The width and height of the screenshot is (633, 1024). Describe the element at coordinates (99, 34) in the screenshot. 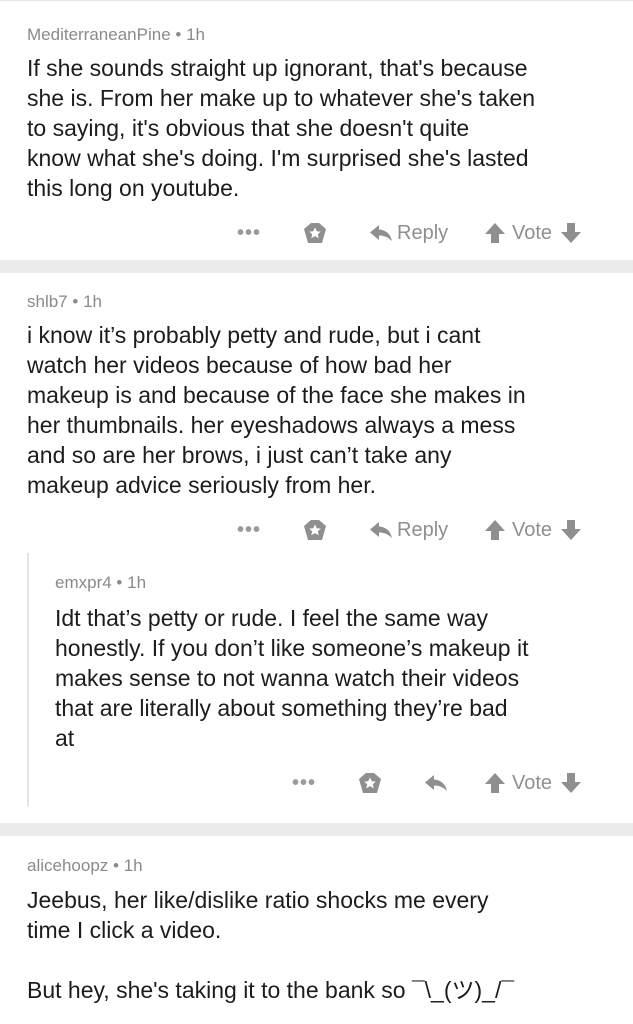

I see `comment-author: MediterraneanPine` at that location.